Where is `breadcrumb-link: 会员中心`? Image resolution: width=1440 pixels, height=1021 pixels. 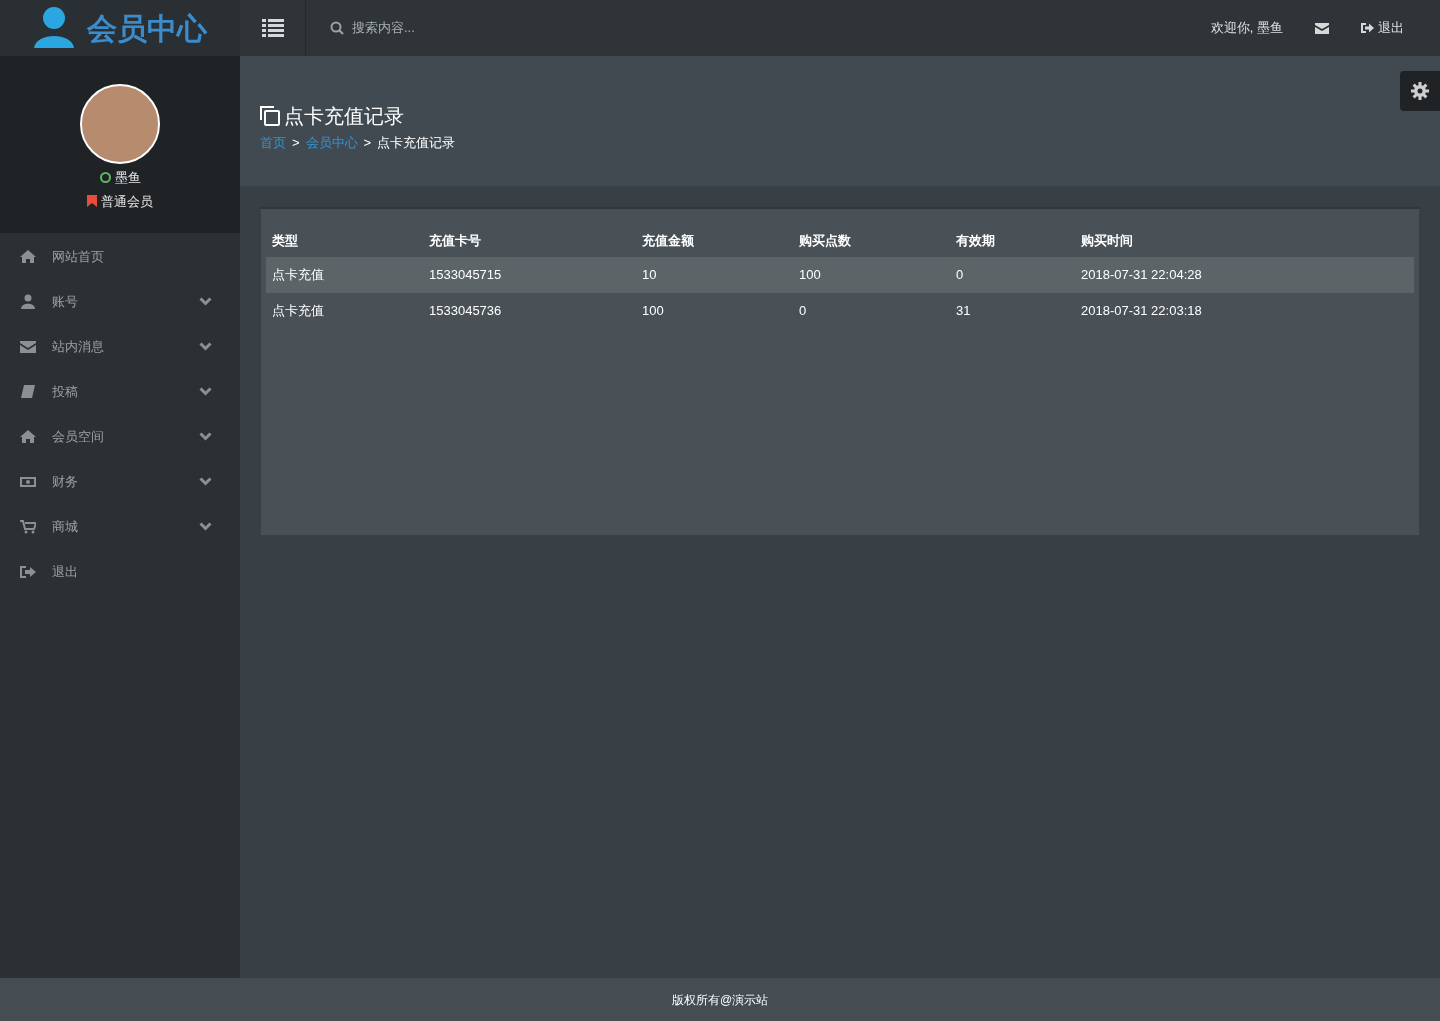
breadcrumb-link: 会员中心 is located at coordinates (331, 143).